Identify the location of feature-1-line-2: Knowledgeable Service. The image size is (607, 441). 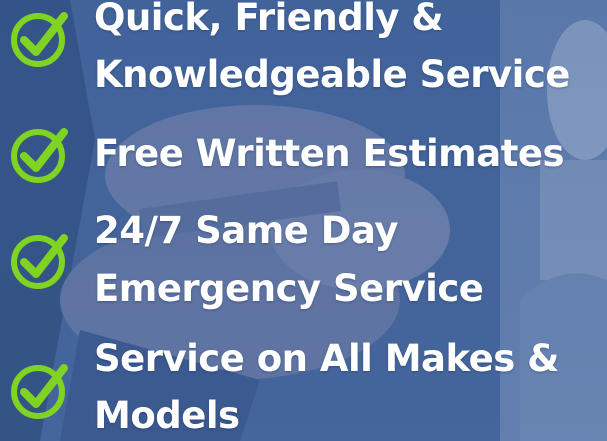
(332, 74).